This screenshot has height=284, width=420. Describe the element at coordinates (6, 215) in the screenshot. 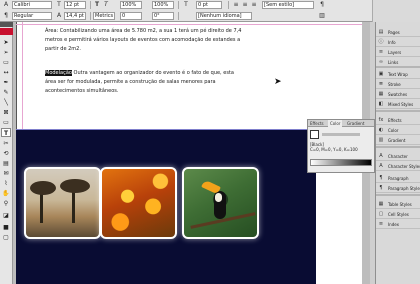

I see `fill-stroke-icon: ◪` at that location.